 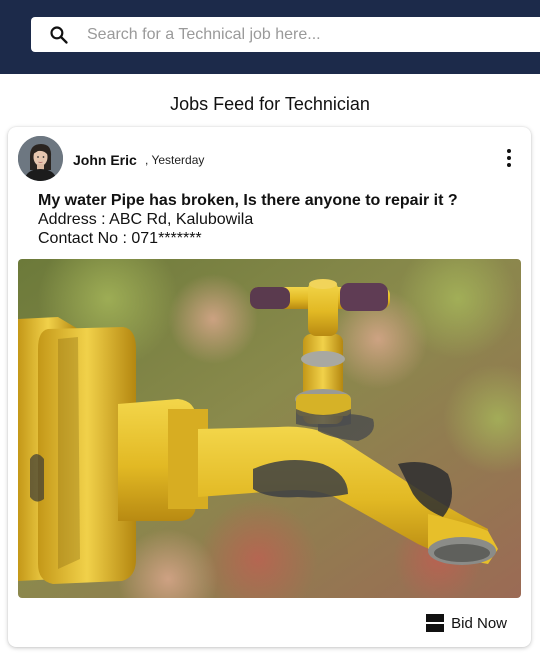 I want to click on bid-now-button: Bid Now, so click(x=466, y=623).